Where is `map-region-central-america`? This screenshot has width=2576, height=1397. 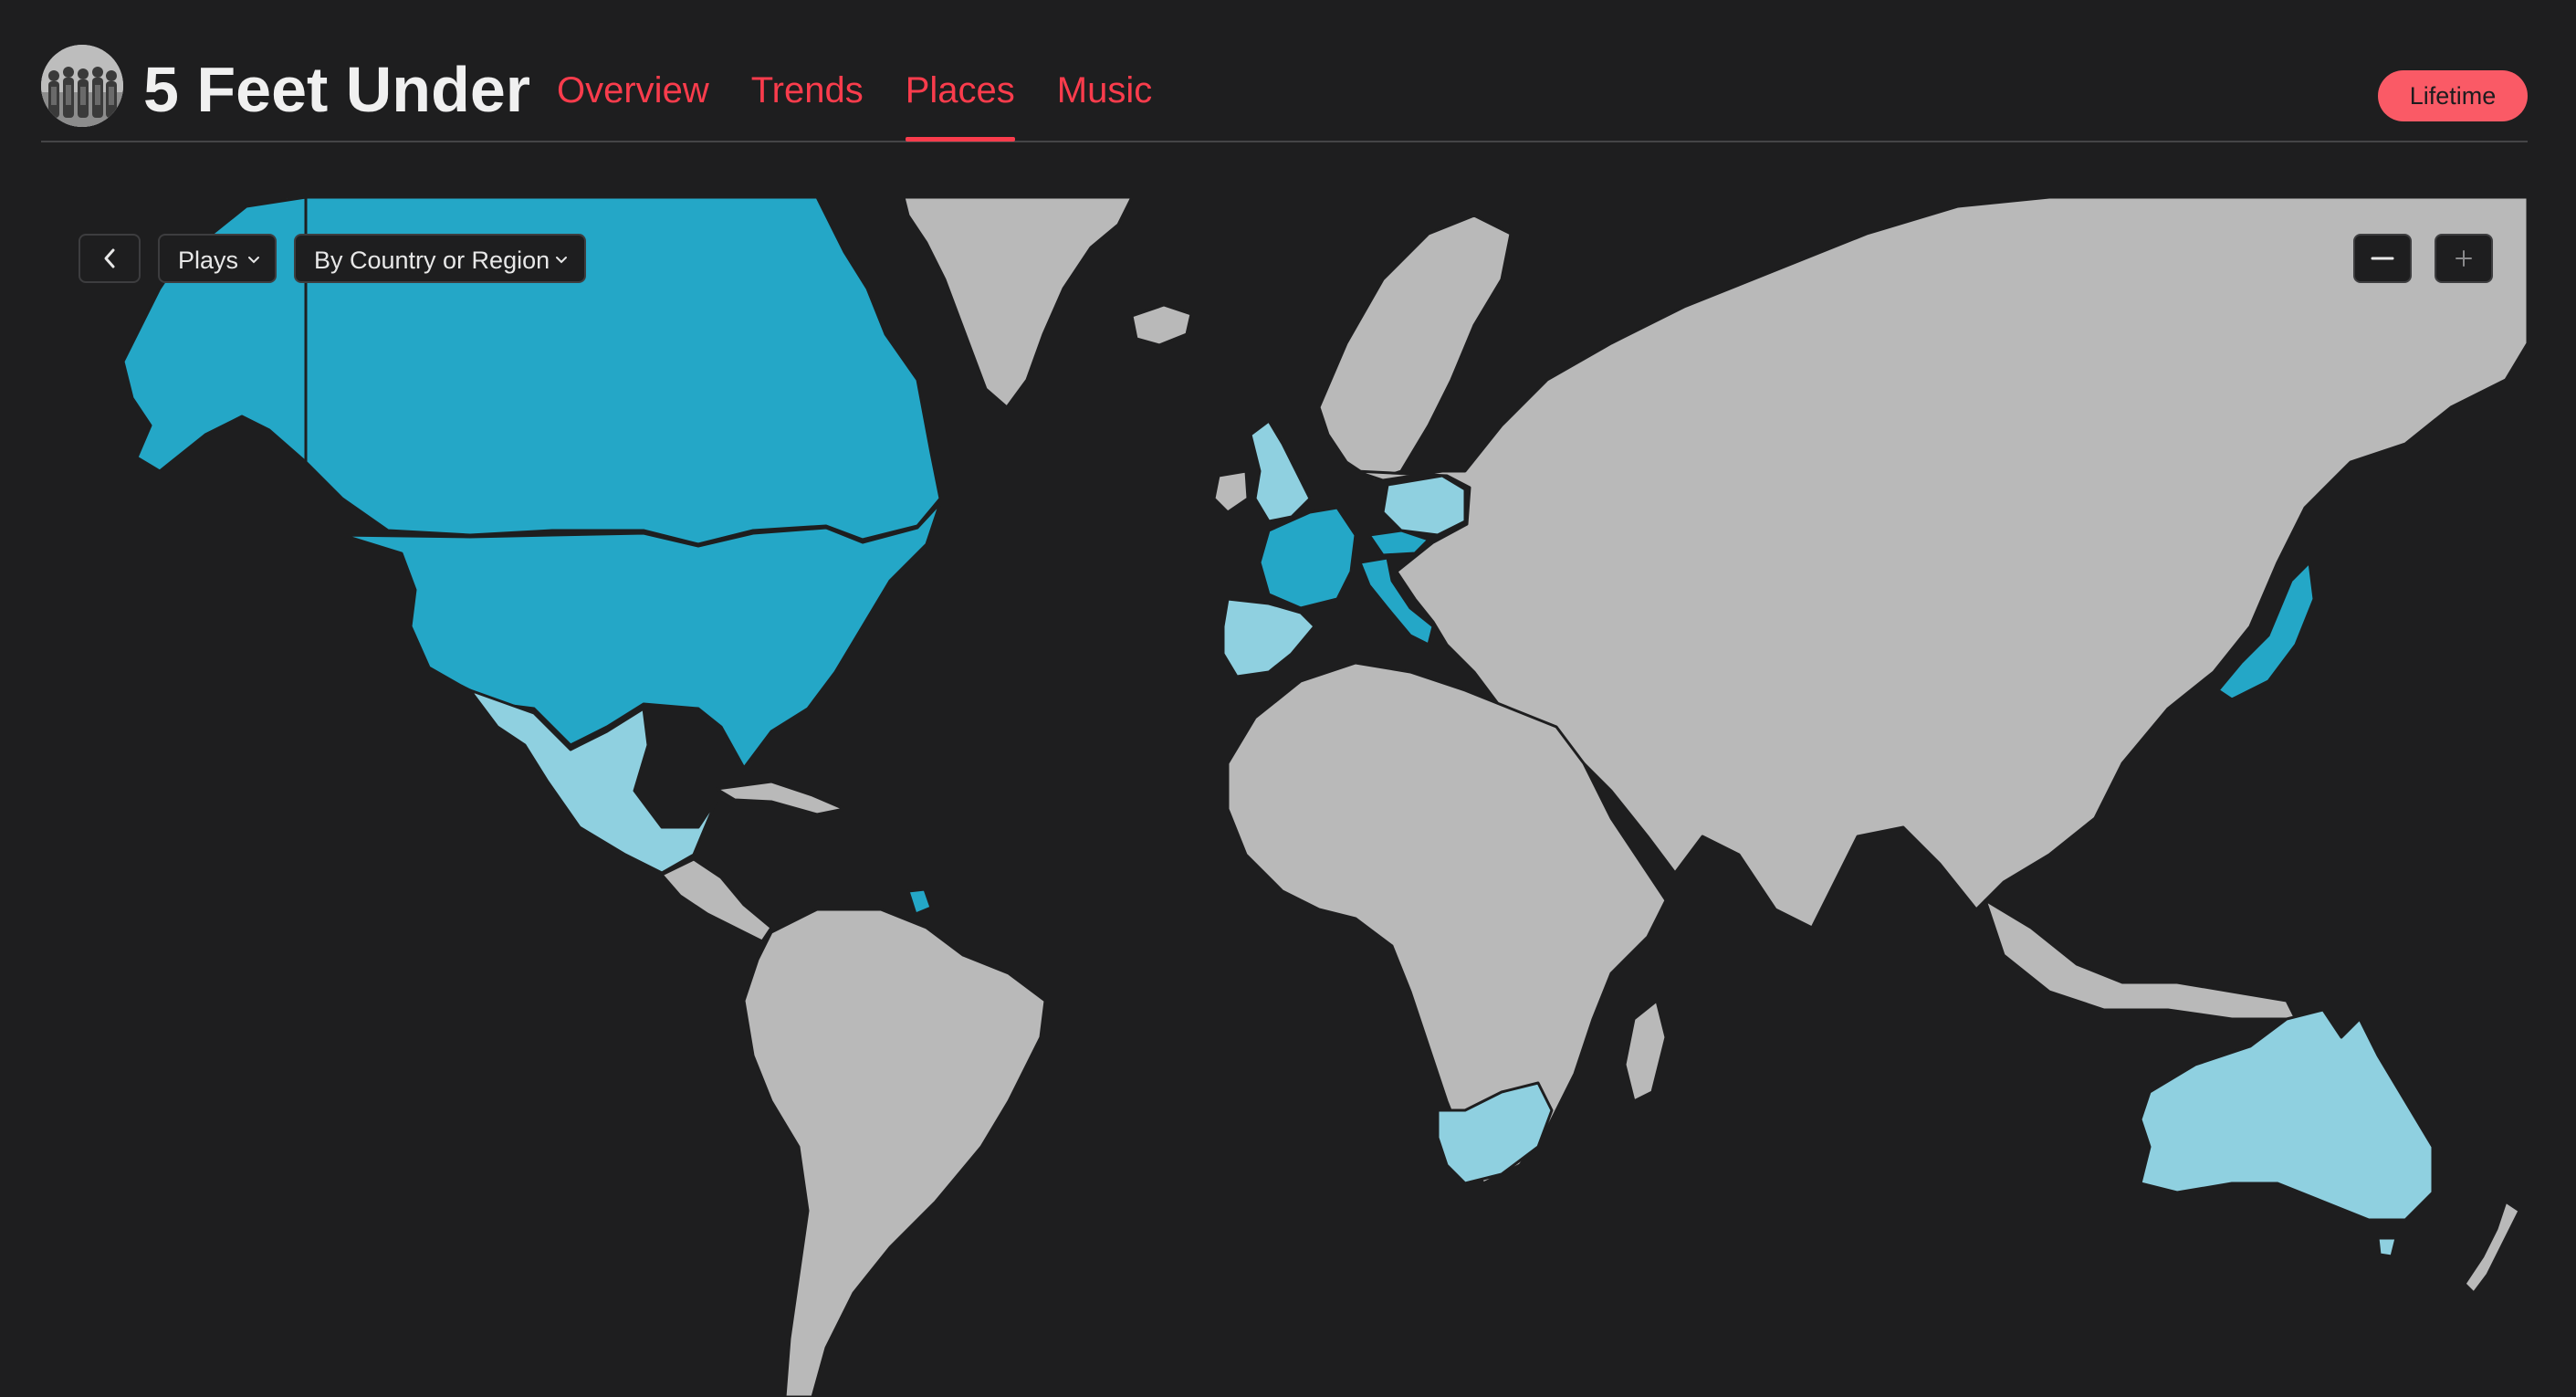
map-region-central-america is located at coordinates (717, 900).